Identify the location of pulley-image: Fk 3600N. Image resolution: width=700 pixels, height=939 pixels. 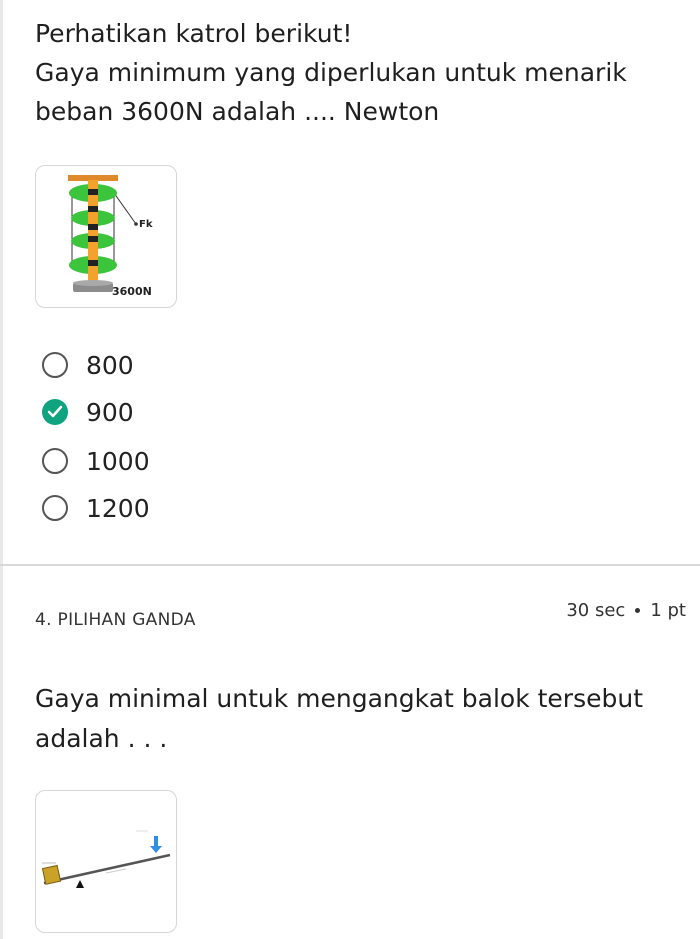
(106, 236).